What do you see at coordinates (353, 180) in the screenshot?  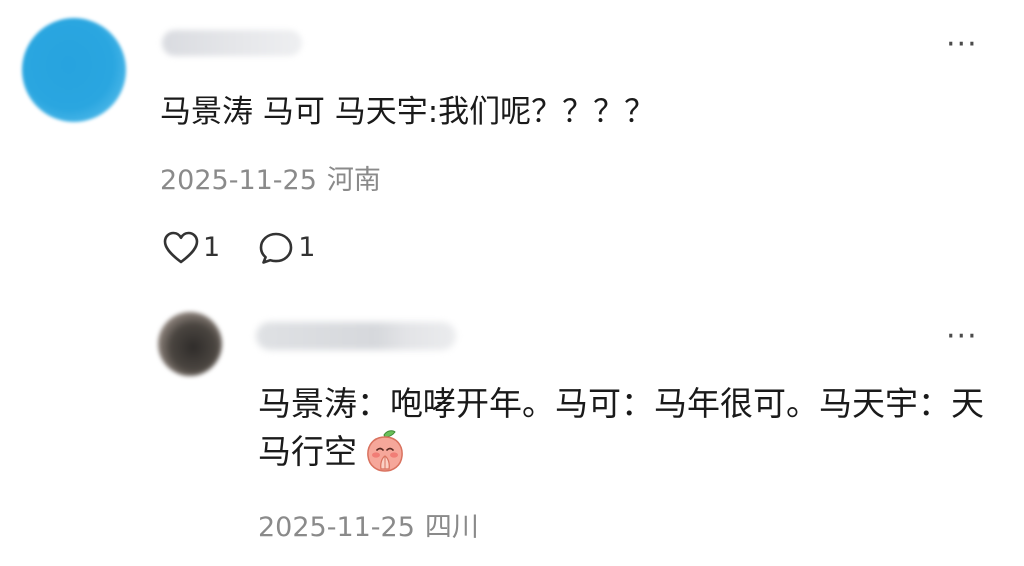 I see `comment-location: 河南` at bounding box center [353, 180].